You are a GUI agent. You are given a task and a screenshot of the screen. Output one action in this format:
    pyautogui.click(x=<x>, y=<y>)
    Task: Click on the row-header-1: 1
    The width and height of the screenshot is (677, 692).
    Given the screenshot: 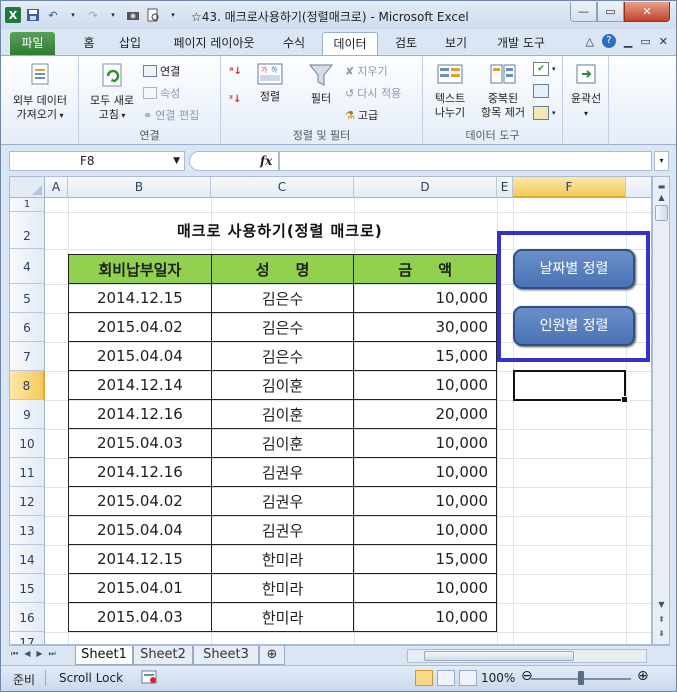 What is the action you would take?
    pyautogui.click(x=27, y=205)
    